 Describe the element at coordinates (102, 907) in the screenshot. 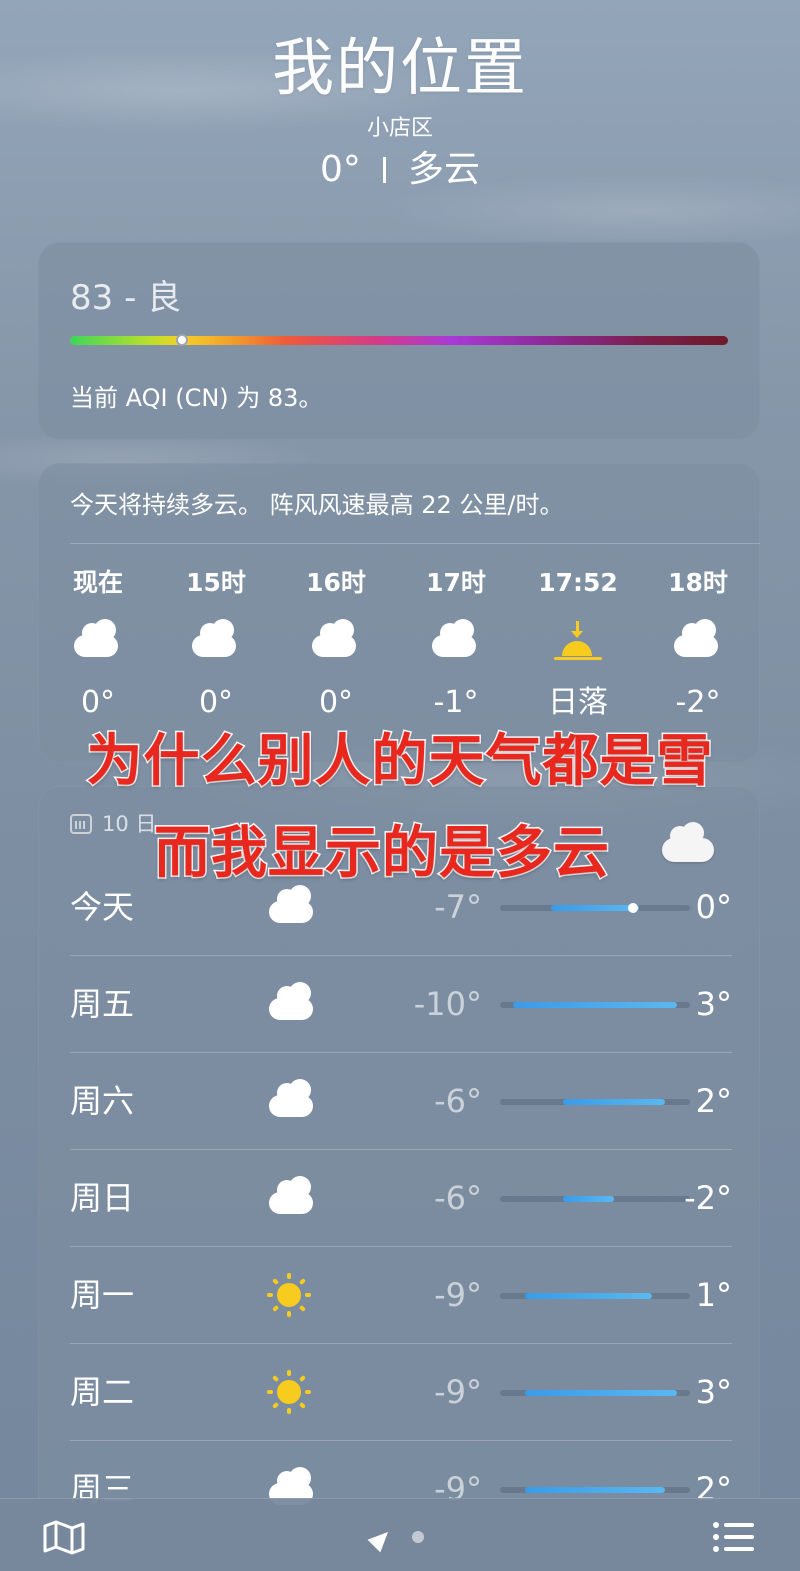

I see `day-name: 今天` at that location.